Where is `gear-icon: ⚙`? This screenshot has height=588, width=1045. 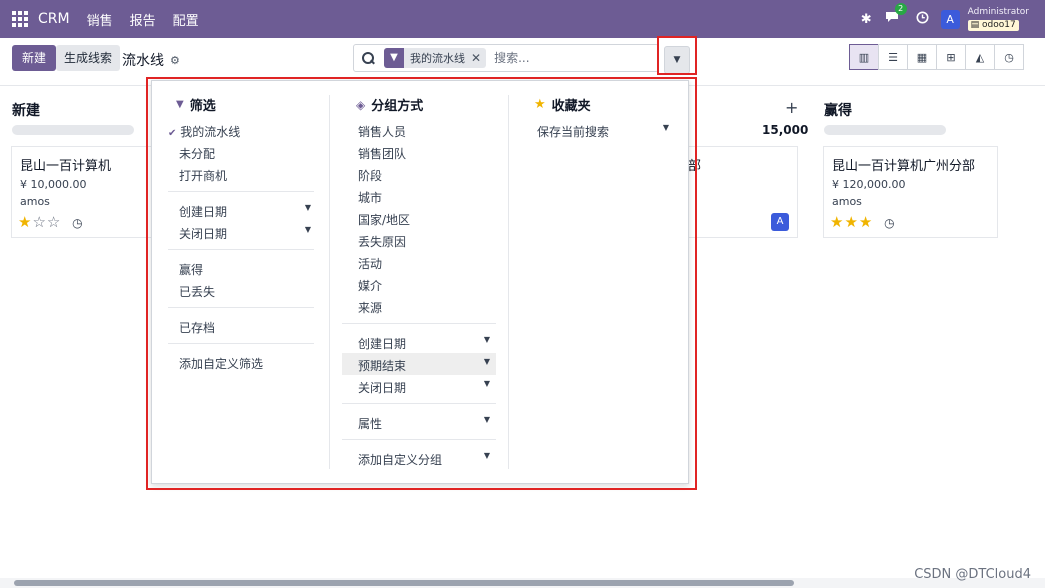 gear-icon: ⚙ is located at coordinates (175, 60).